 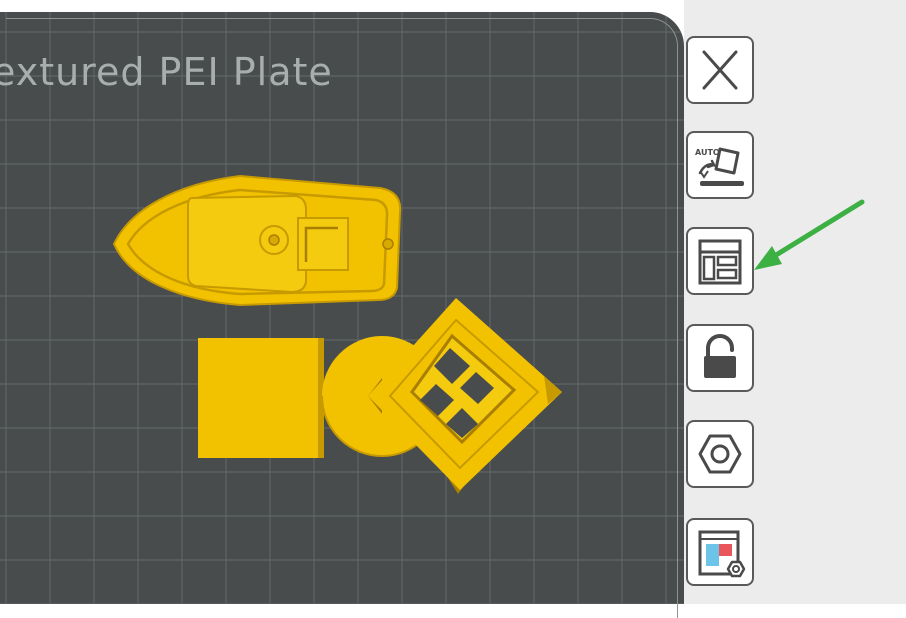 What do you see at coordinates (388, 244) in the screenshot?
I see `boat-bow-hole` at bounding box center [388, 244].